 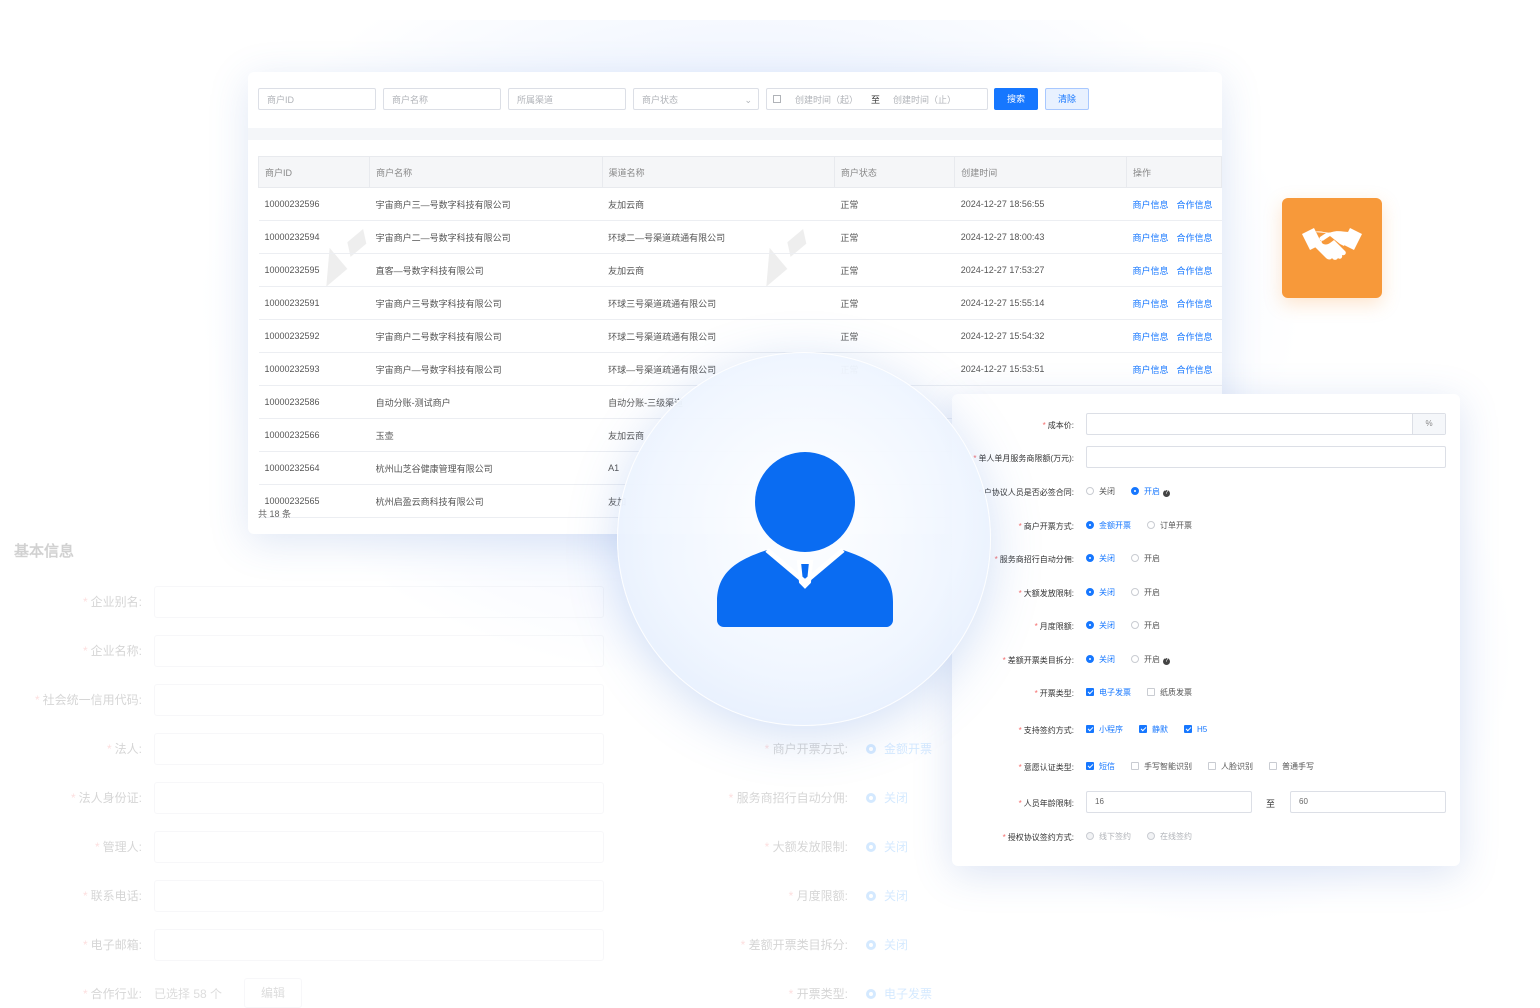 What do you see at coordinates (1153, 729) in the screenshot?
I see `check-option: 静默` at bounding box center [1153, 729].